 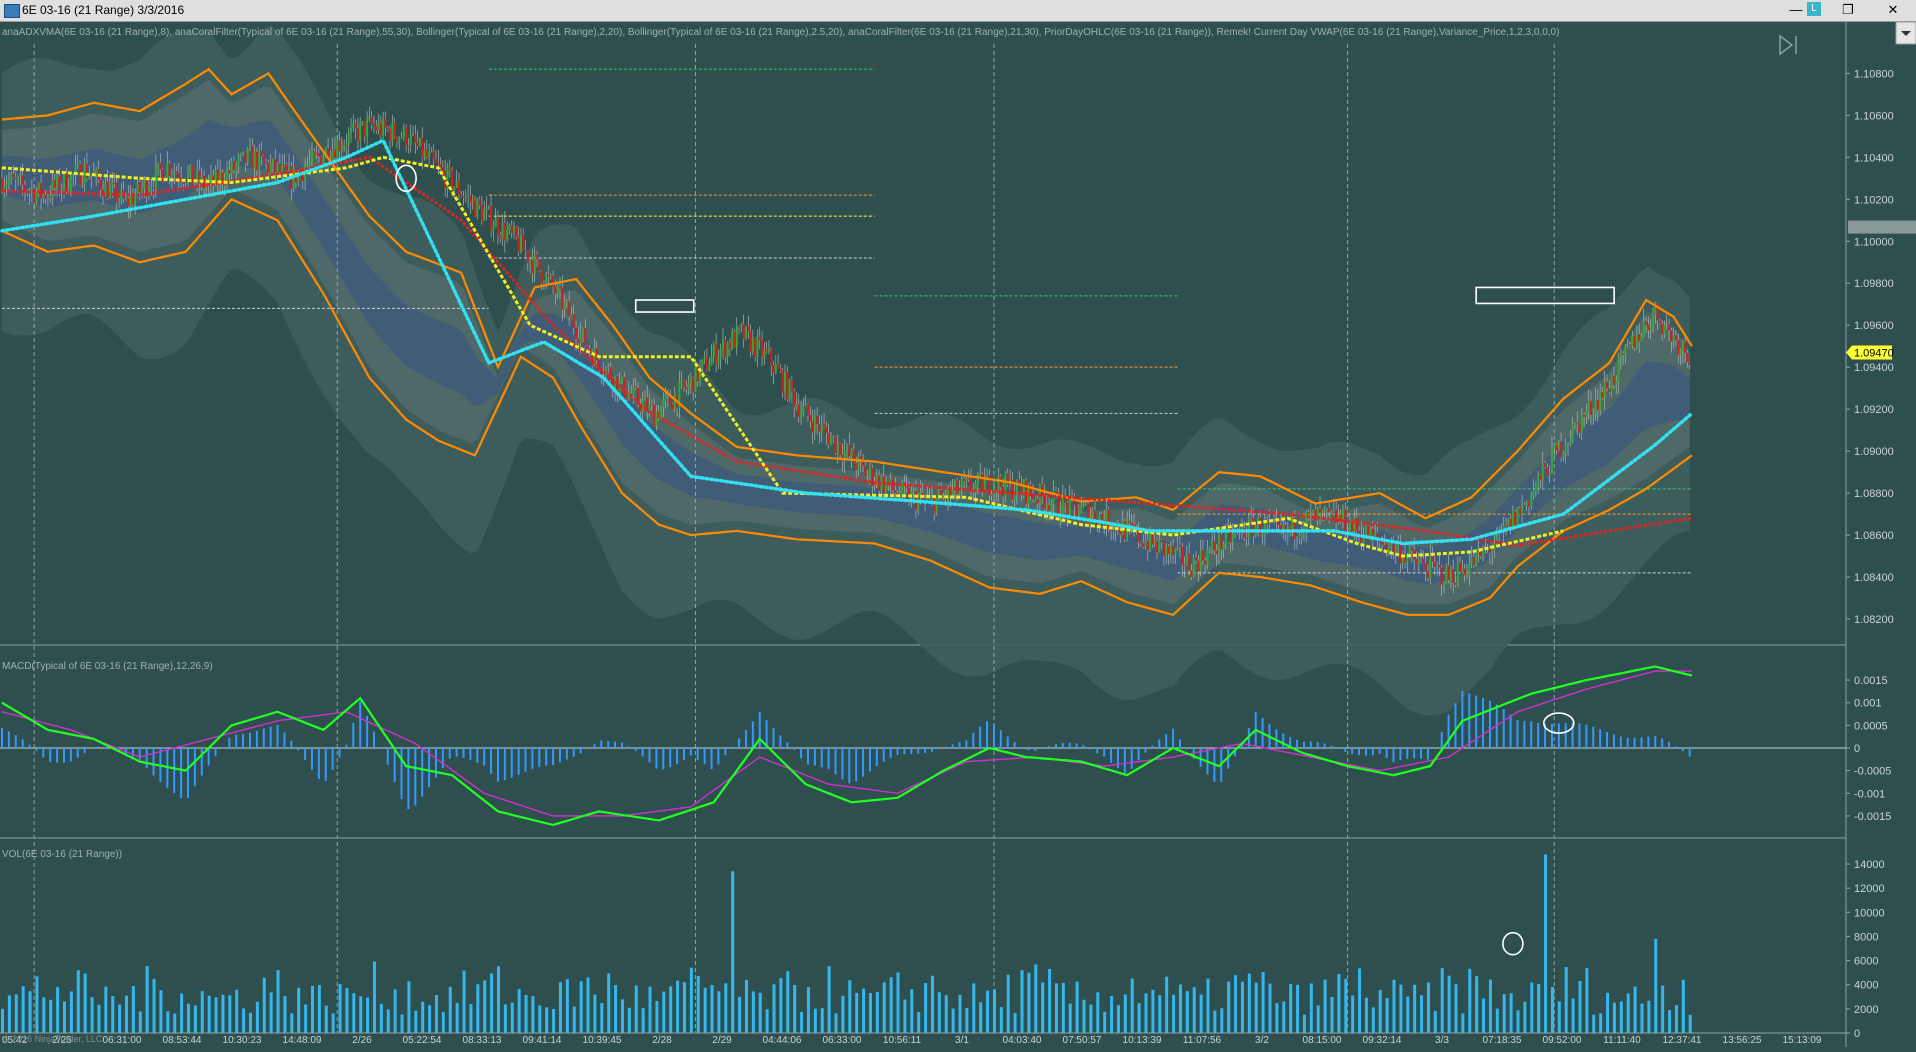 What do you see at coordinates (1874, 158) in the screenshot?
I see `price-tick-label: 1.10400` at bounding box center [1874, 158].